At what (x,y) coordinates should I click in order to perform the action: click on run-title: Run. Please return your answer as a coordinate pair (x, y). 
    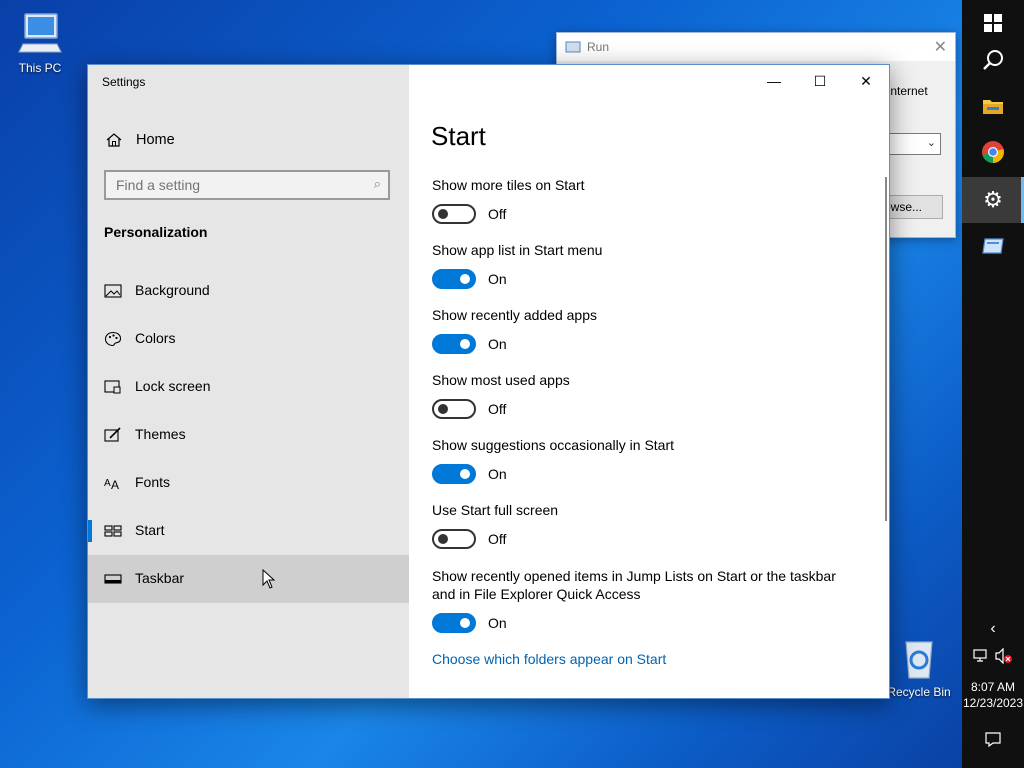
    Looking at the image, I should click on (598, 47).